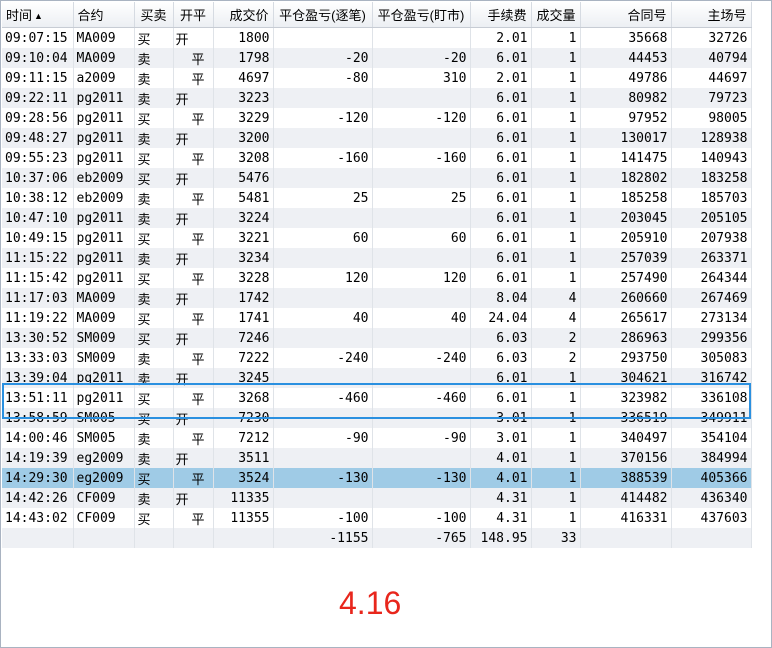  Describe the element at coordinates (377, 37) in the screenshot. I see `table-row: 09:07:15 MA009 买开 1800 2.01 1 35668 32726` at that location.